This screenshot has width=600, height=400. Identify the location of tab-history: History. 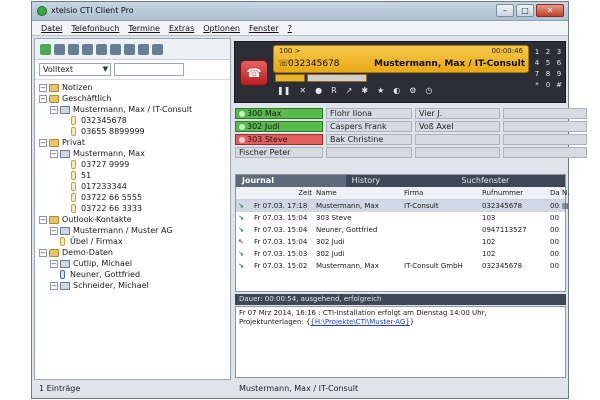
(401, 181).